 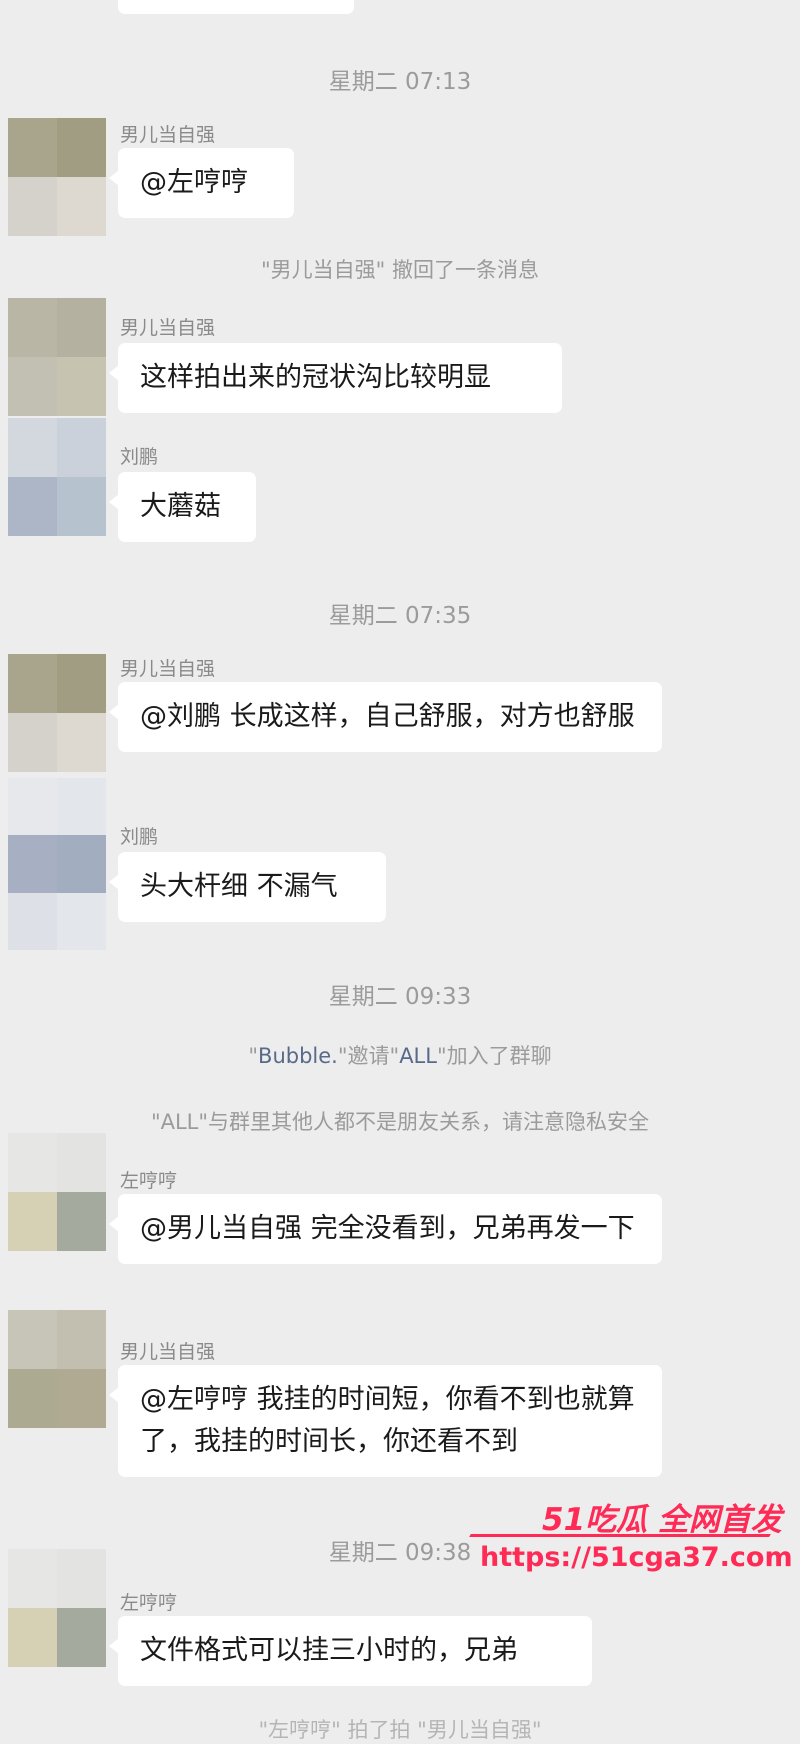 What do you see at coordinates (662, 1520) in the screenshot?
I see `watermark-brand: 51吃瓜 全网首发` at bounding box center [662, 1520].